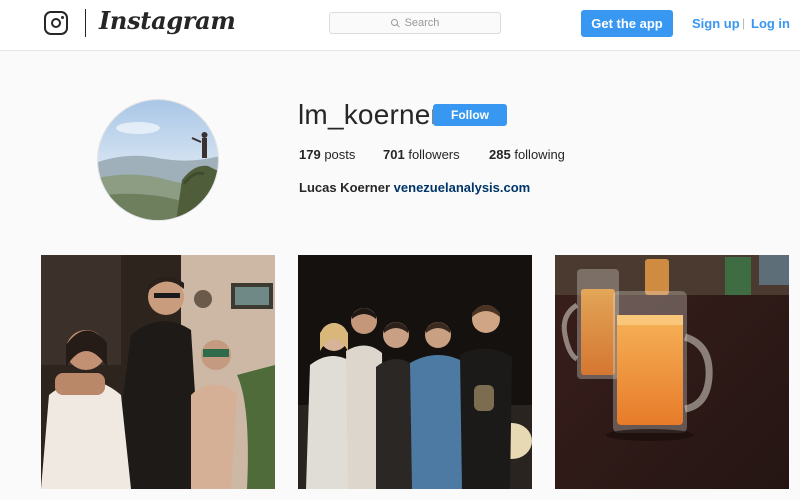  I want to click on sign-up-link: Sign up, so click(716, 23).